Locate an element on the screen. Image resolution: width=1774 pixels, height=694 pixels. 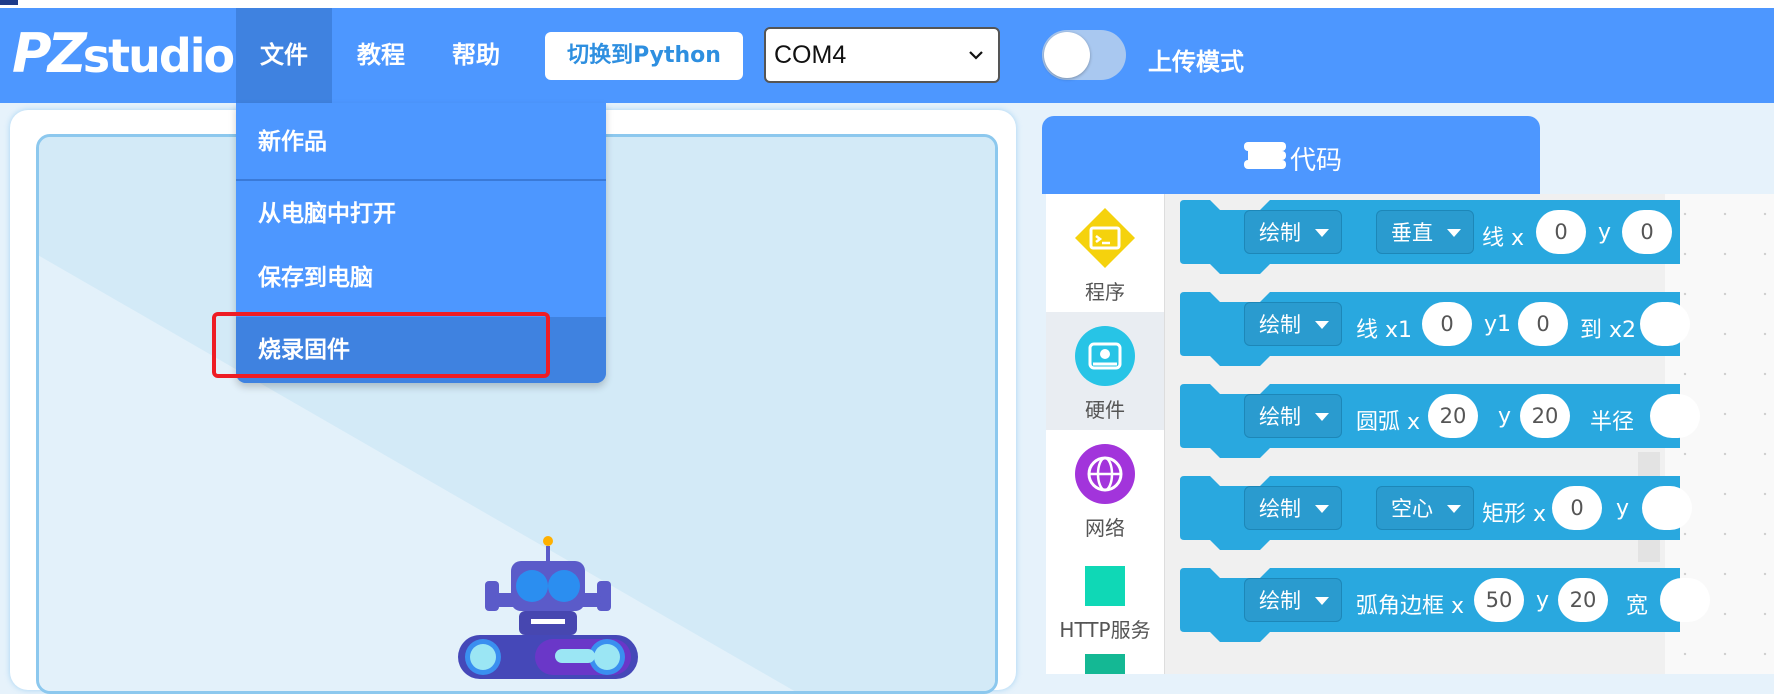
menu-tutorial: 教程 is located at coordinates (381, 55).